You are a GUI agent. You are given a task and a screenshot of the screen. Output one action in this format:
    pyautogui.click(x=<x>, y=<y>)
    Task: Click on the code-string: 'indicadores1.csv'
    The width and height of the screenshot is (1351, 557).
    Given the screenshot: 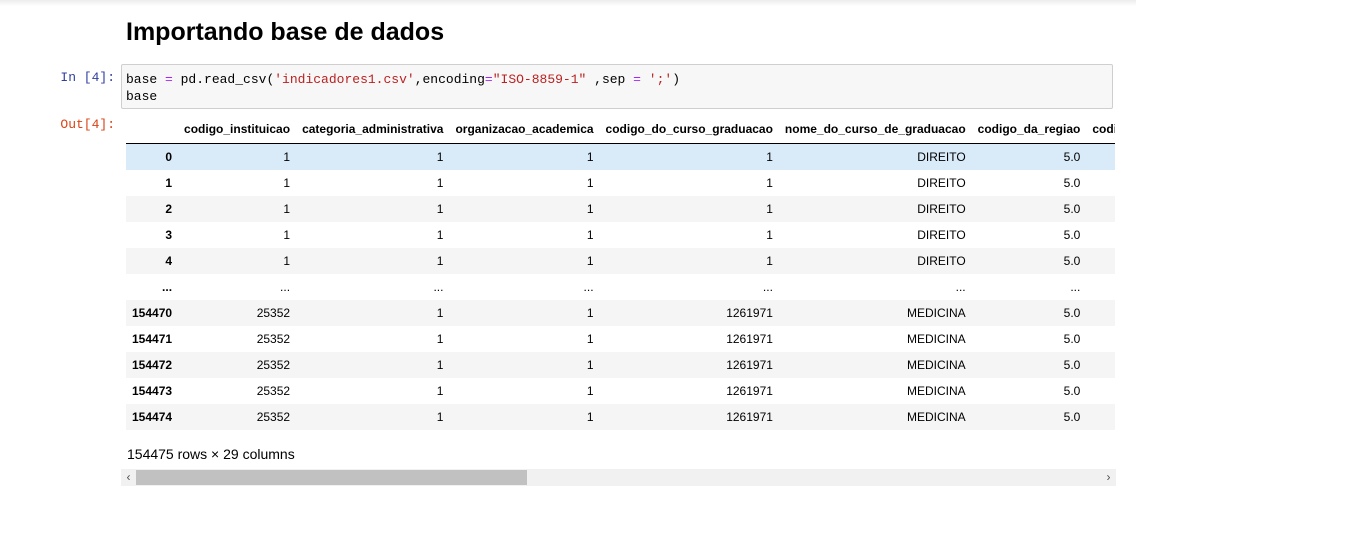 What is the action you would take?
    pyautogui.click(x=344, y=79)
    